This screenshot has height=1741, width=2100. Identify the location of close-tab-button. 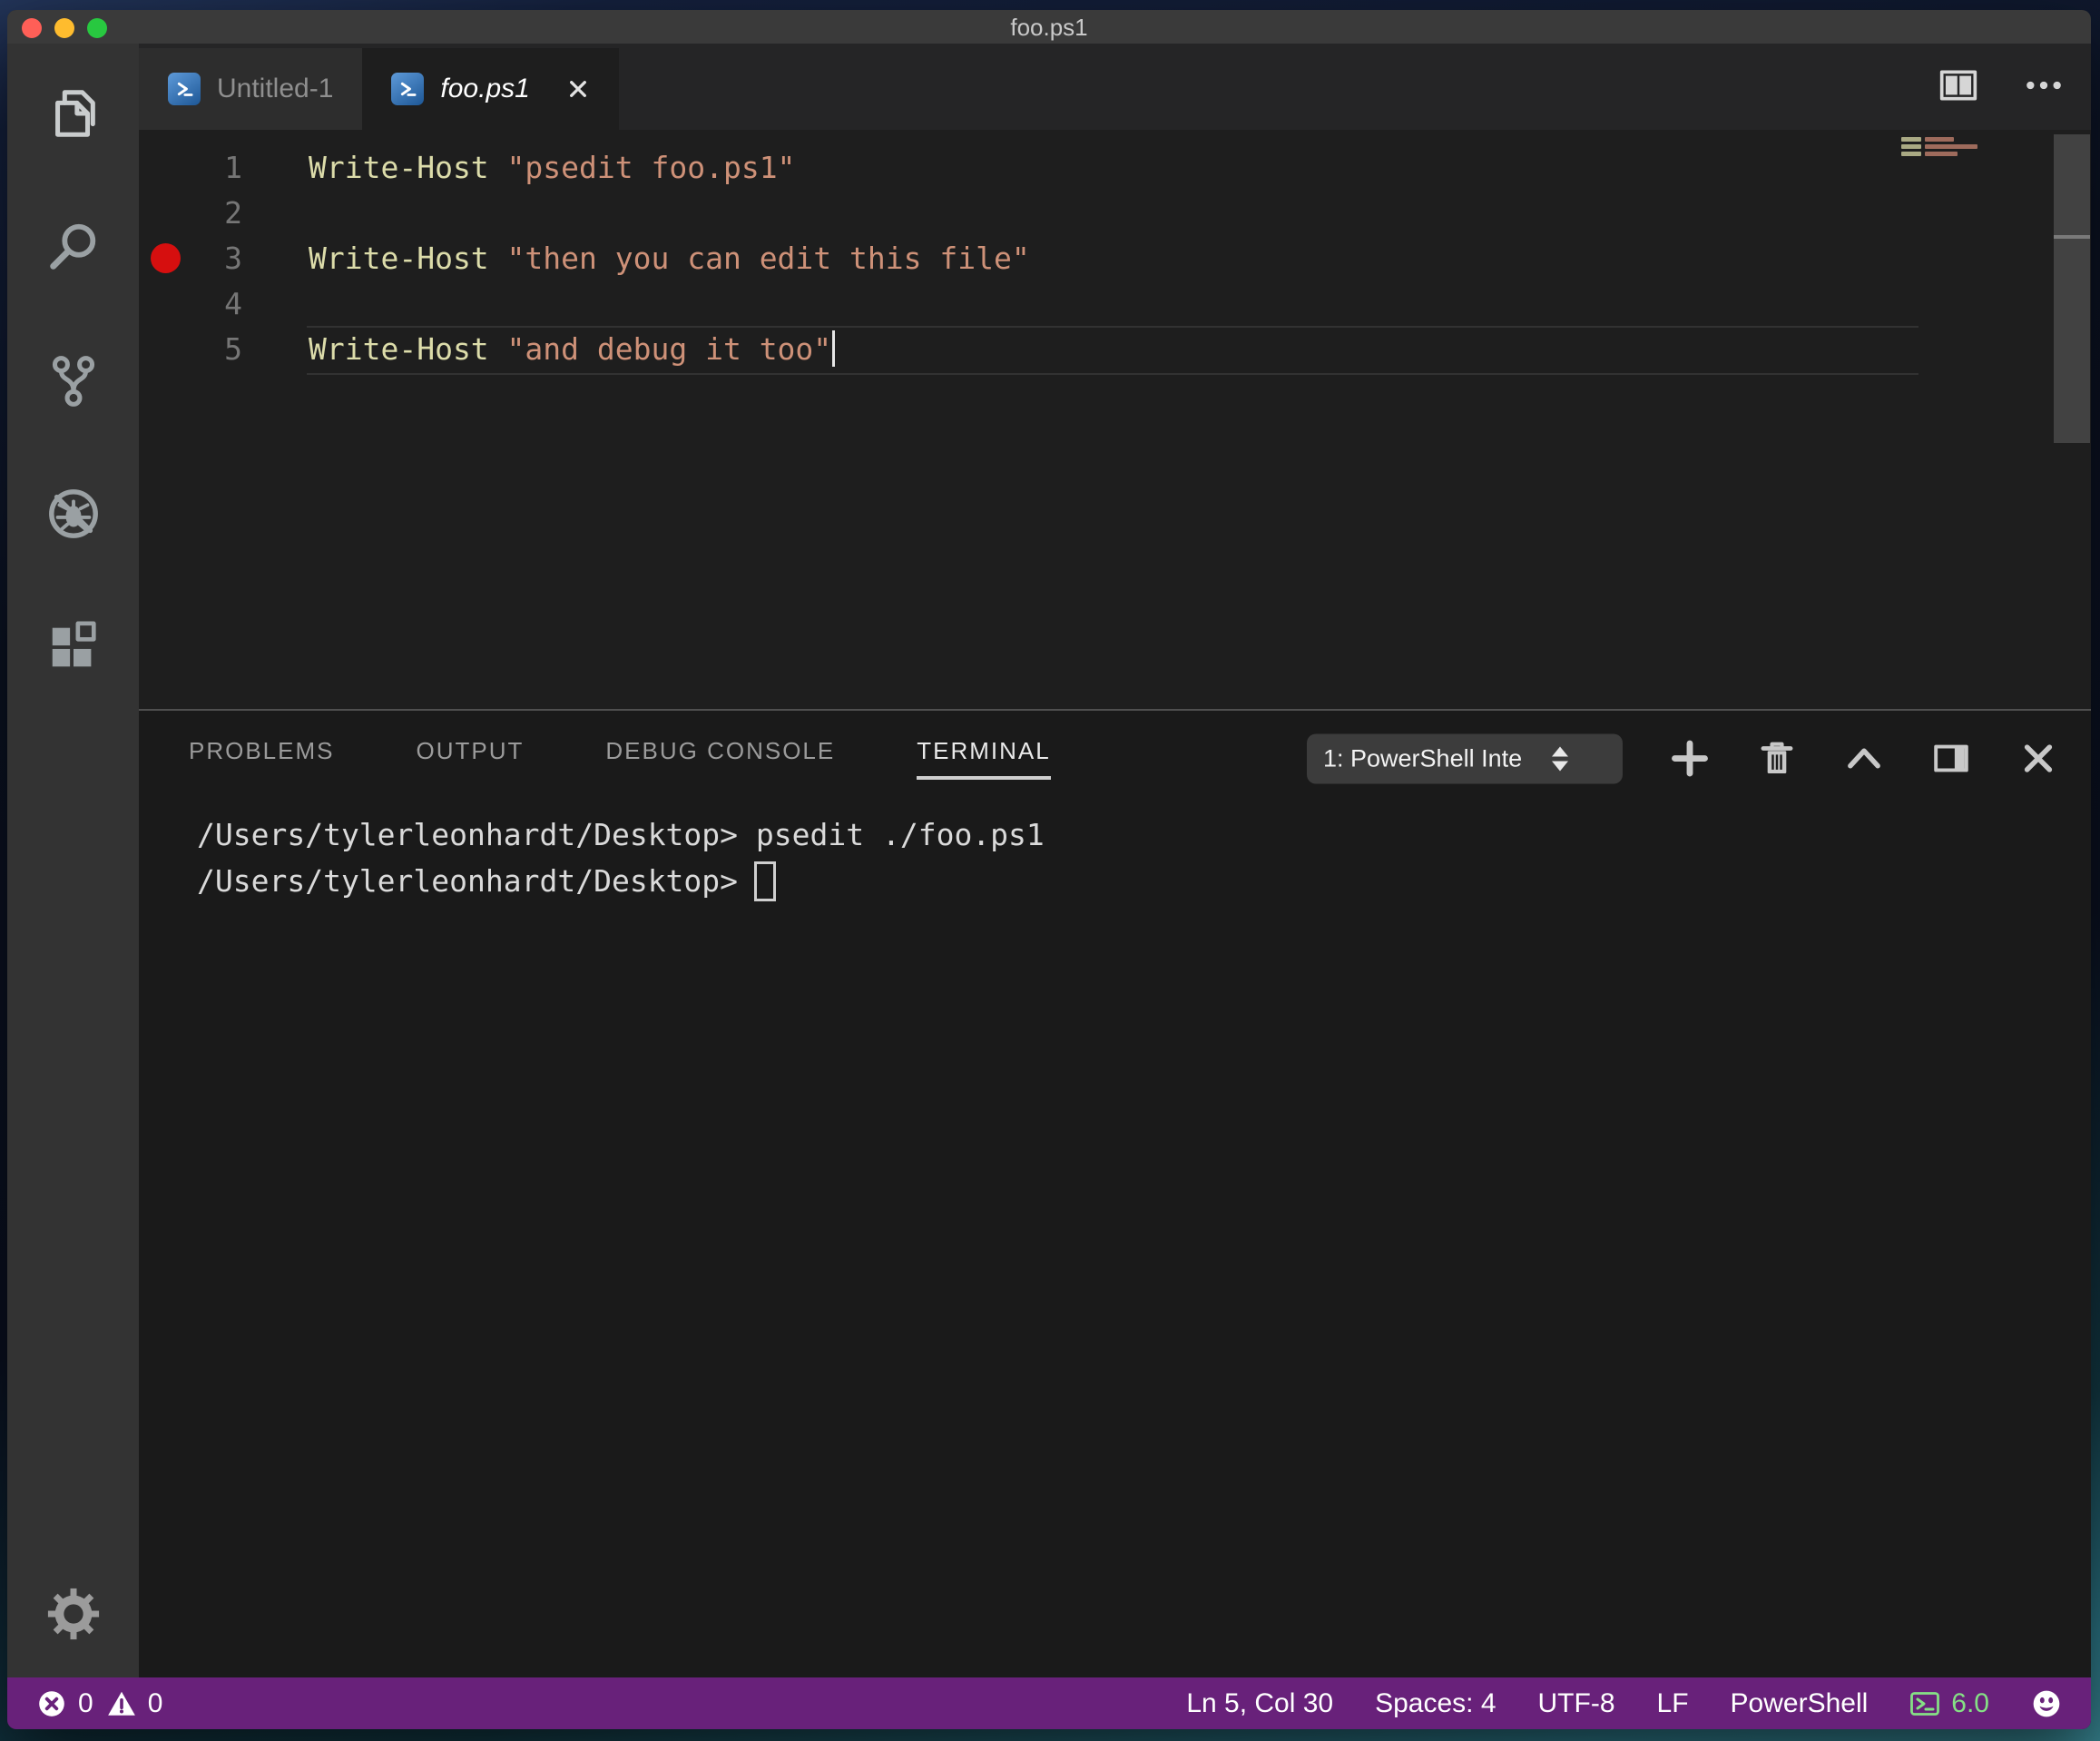
(578, 89).